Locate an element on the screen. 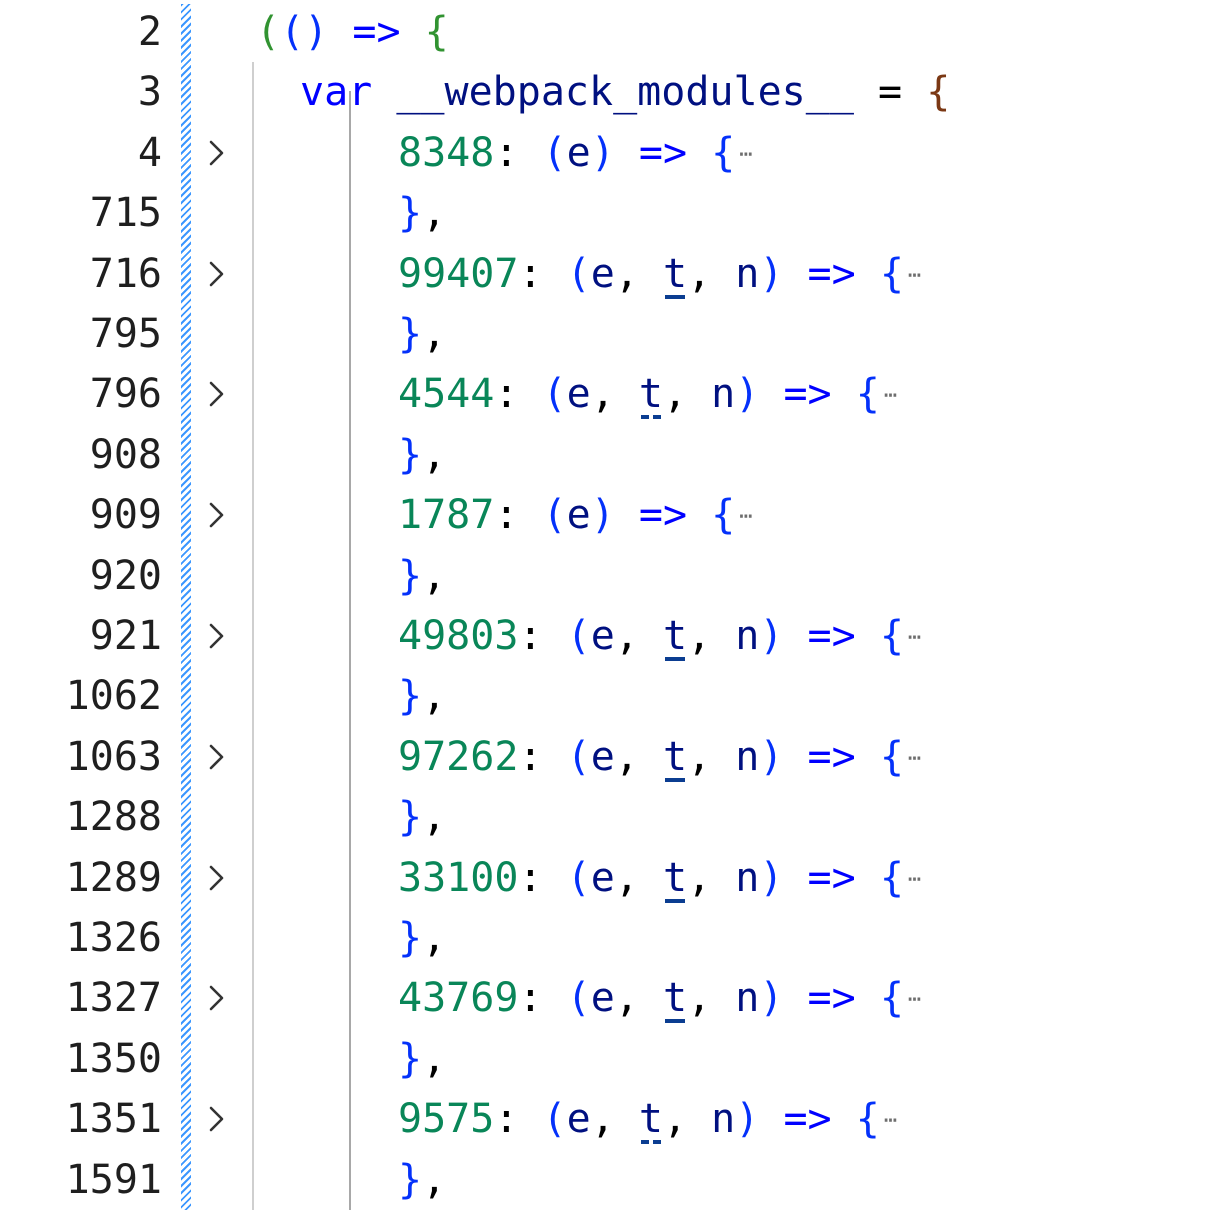  module-id: 99407 is located at coordinates (458, 273).